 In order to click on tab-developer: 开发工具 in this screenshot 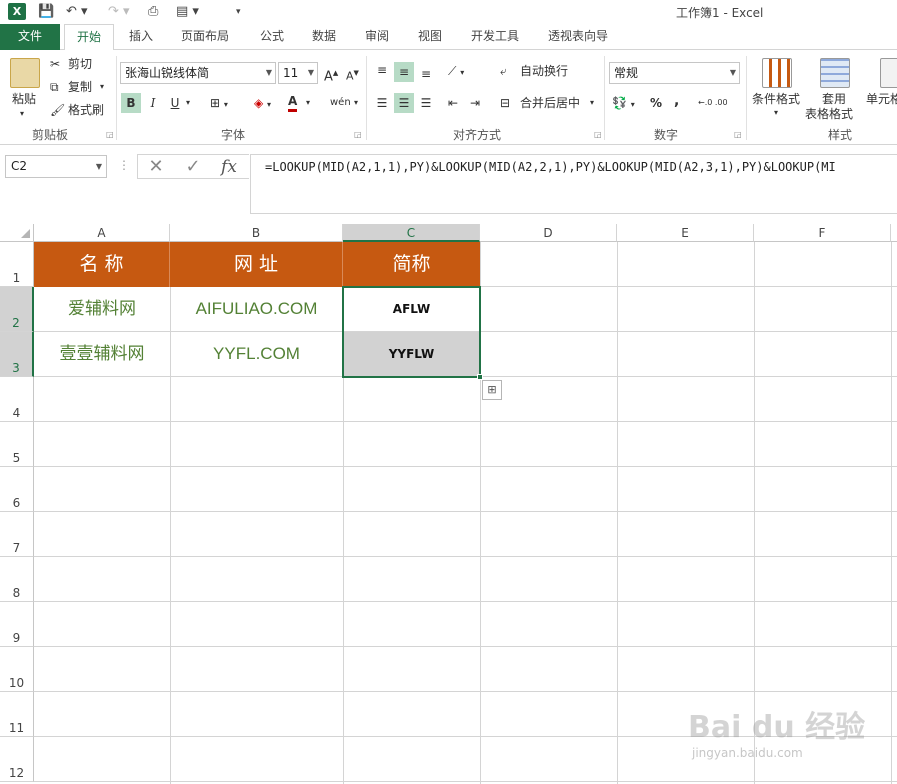, I will do `click(495, 37)`.